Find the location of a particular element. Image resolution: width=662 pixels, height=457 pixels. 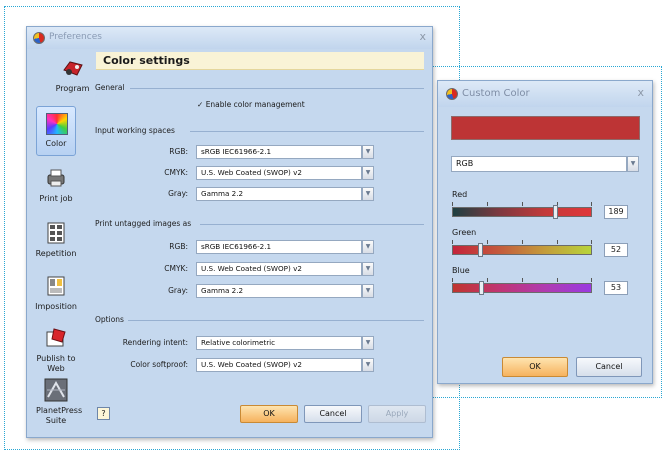

section-title: Color settings is located at coordinates (260, 61).